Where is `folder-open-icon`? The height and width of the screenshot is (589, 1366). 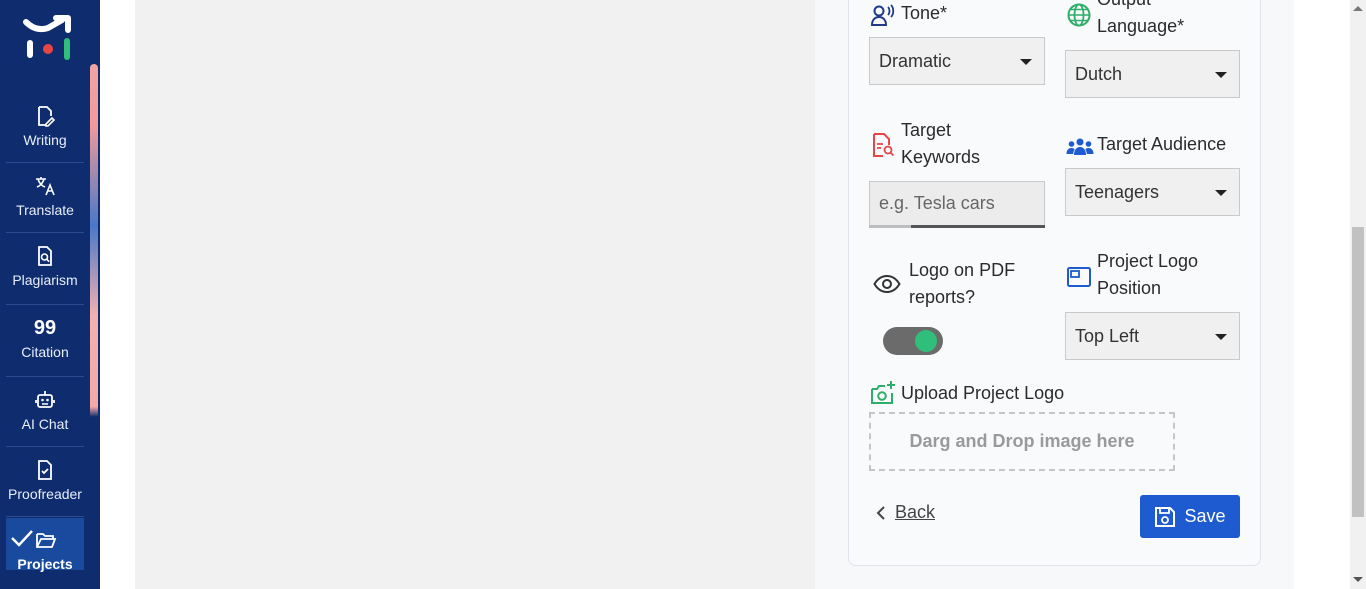 folder-open-icon is located at coordinates (46, 540).